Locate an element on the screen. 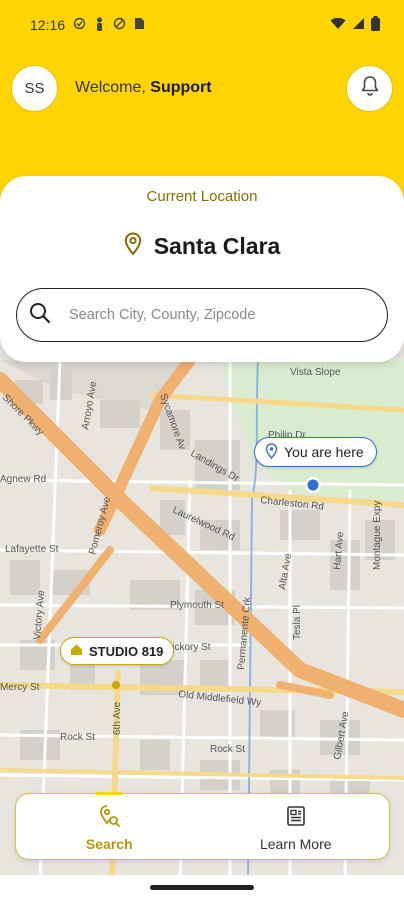 The width and height of the screenshot is (404, 900). avatar-initials: SS is located at coordinates (34, 88).